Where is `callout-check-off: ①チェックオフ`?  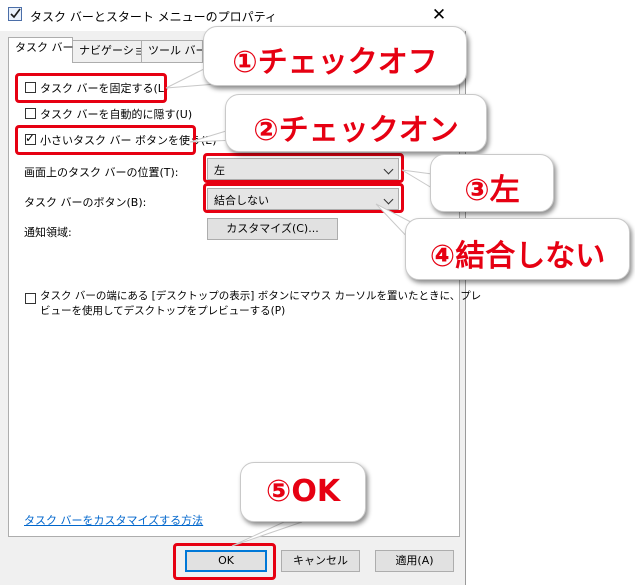 callout-check-off: ①チェックオフ is located at coordinates (335, 56).